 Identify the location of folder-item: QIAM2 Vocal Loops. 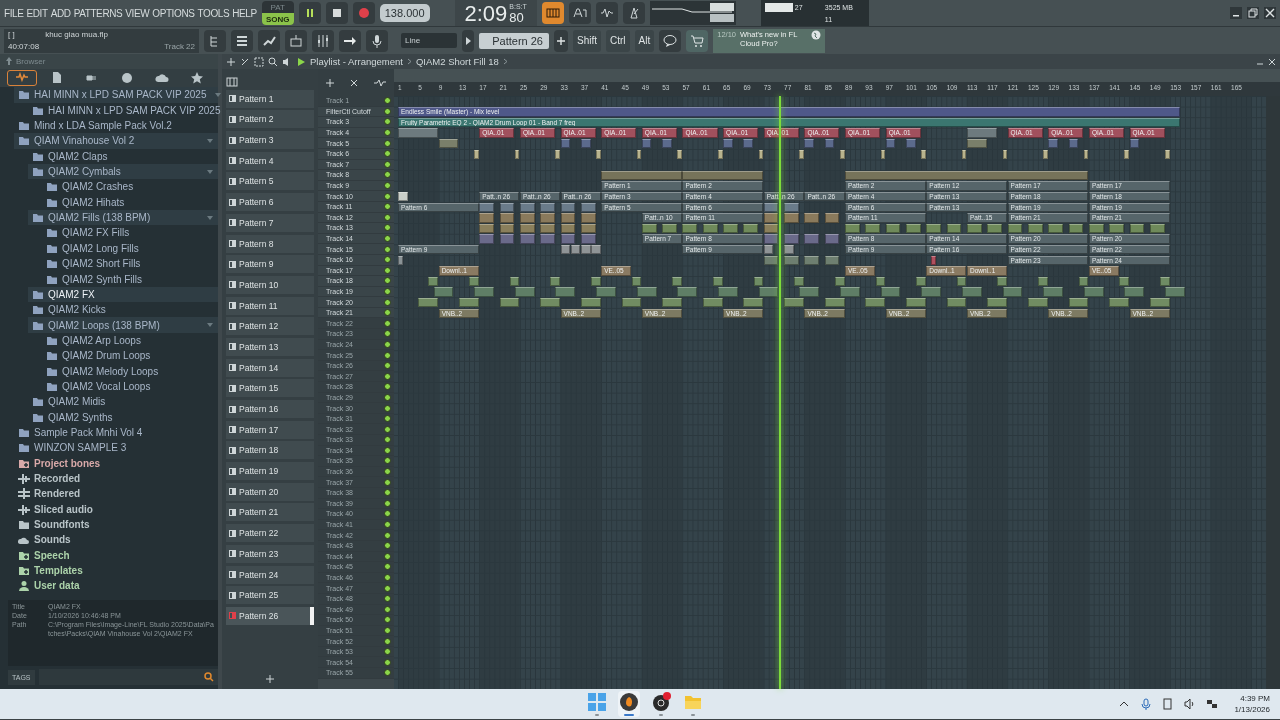
(130, 386).